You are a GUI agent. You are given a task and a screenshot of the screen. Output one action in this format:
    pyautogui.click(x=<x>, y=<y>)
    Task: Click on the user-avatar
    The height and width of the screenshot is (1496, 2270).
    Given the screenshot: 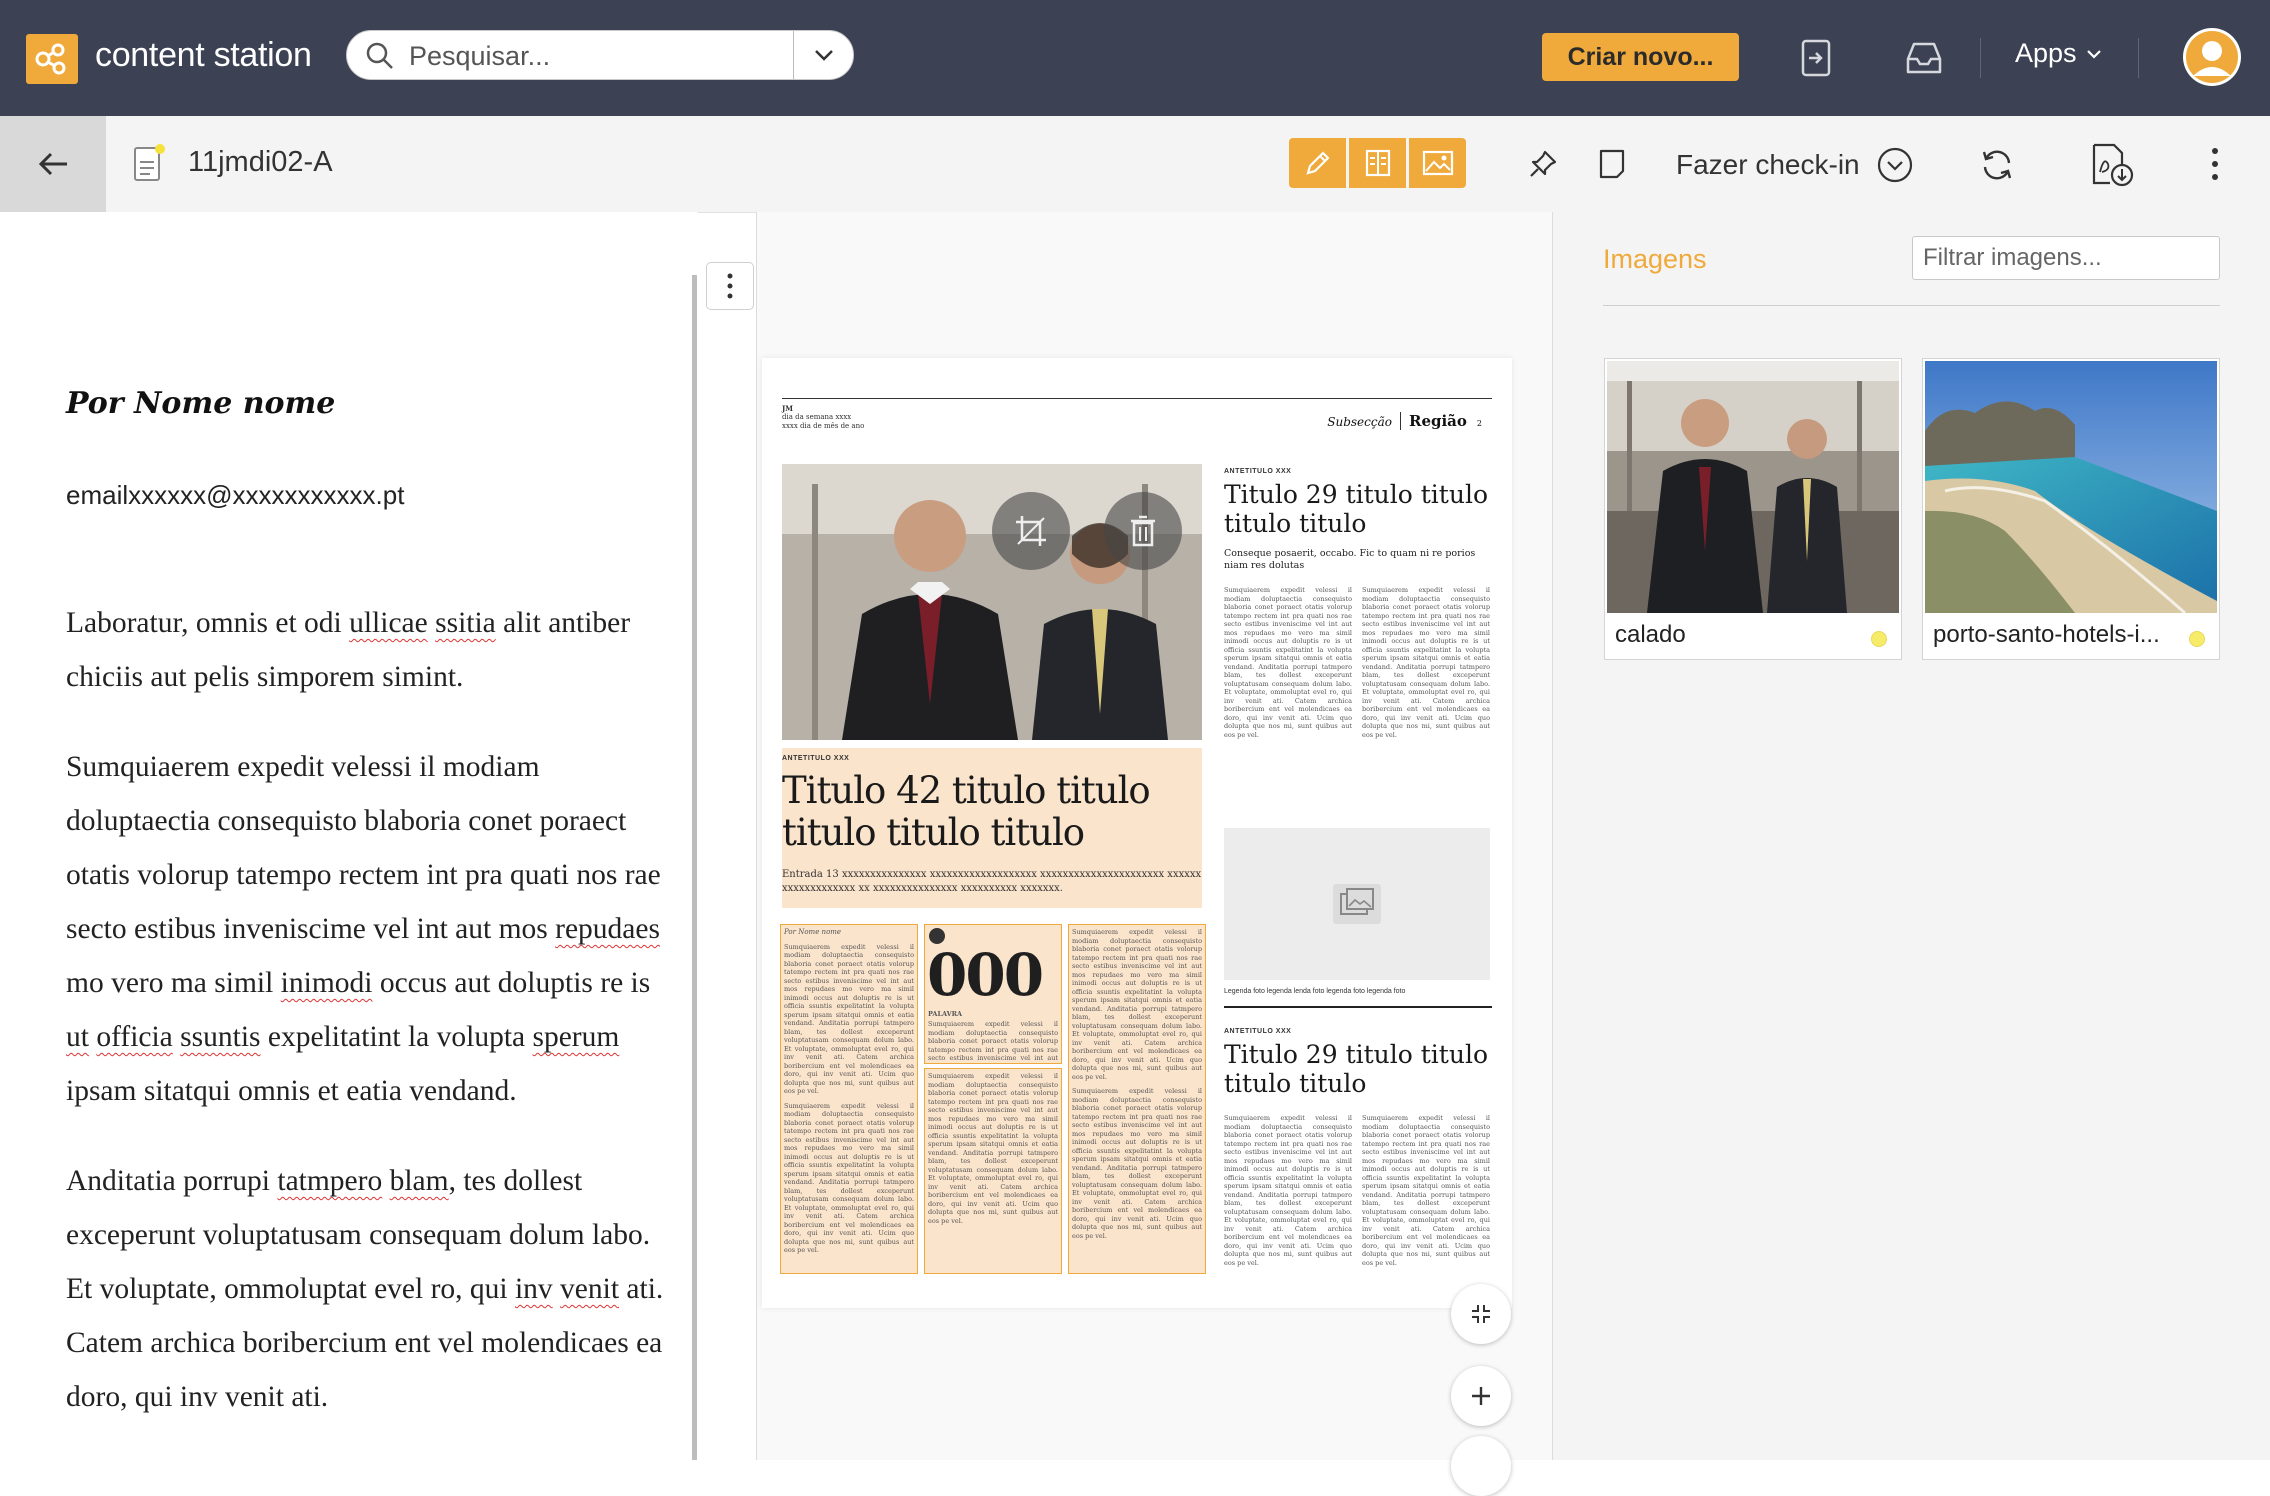 What is the action you would take?
    pyautogui.click(x=2212, y=57)
    